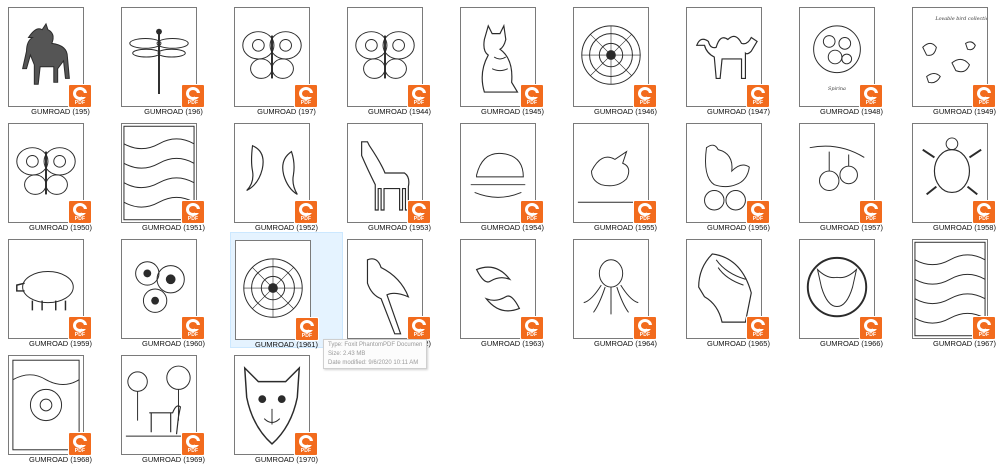 Image resolution: width=1005 pixels, height=467 pixels. Describe the element at coordinates (375, 345) in the screenshot. I see `tooltip-type: Type: Foxit PhantomPDF Document` at that location.